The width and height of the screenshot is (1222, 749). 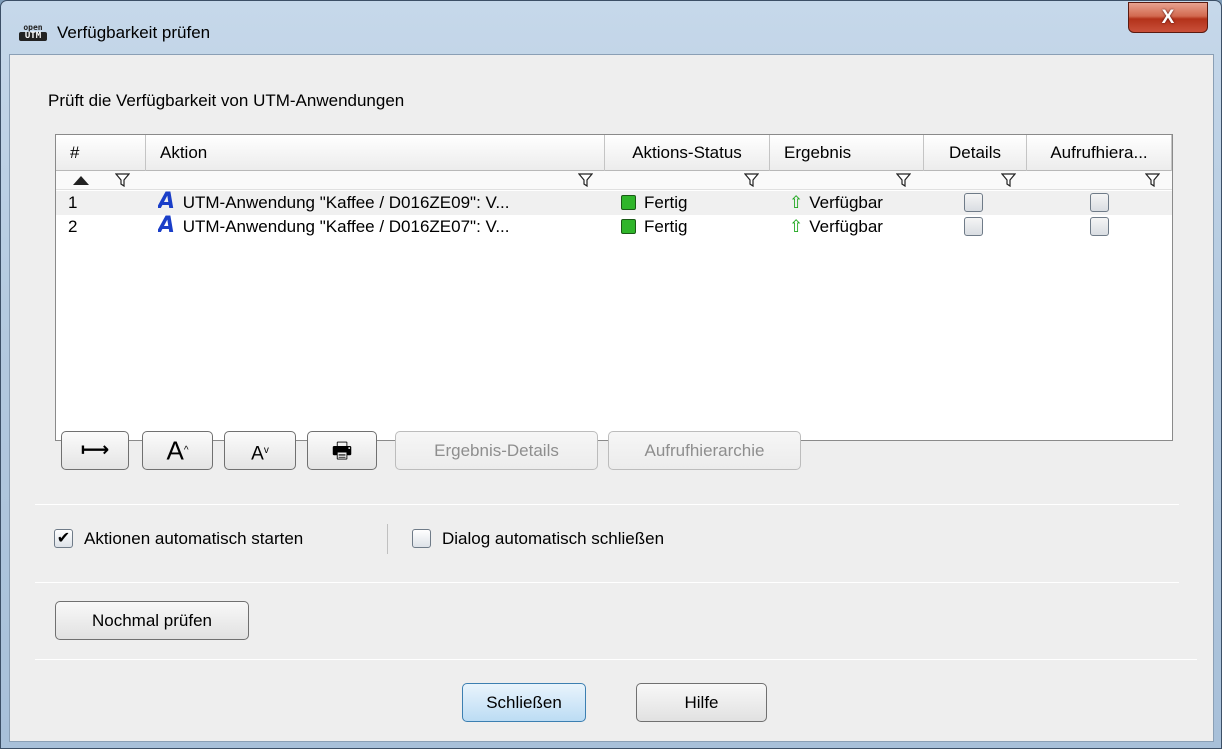 I want to click on checkmark-icon: ✔, so click(x=63, y=538).